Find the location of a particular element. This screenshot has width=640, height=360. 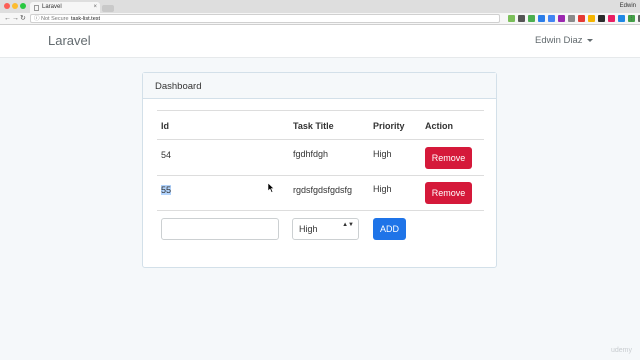

extension-icons is located at coordinates (574, 18).